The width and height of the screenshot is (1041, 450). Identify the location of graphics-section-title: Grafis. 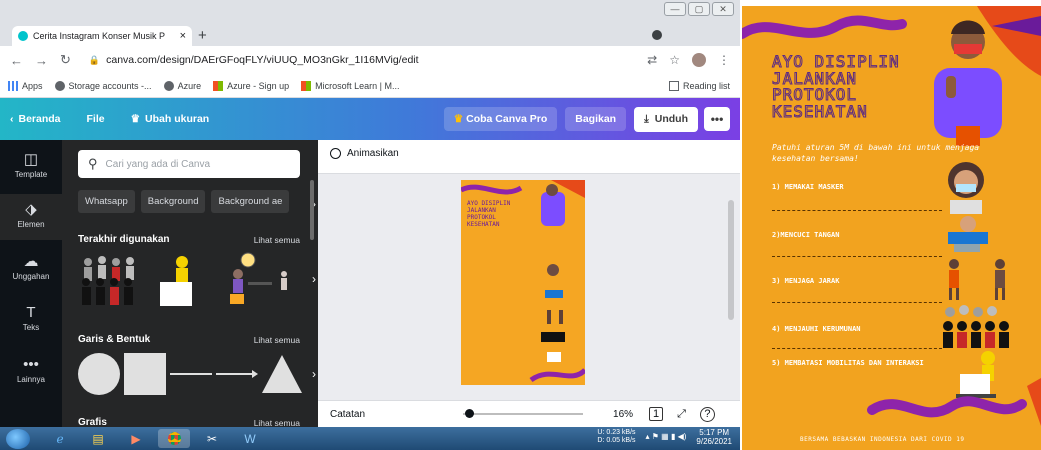
(92, 422).